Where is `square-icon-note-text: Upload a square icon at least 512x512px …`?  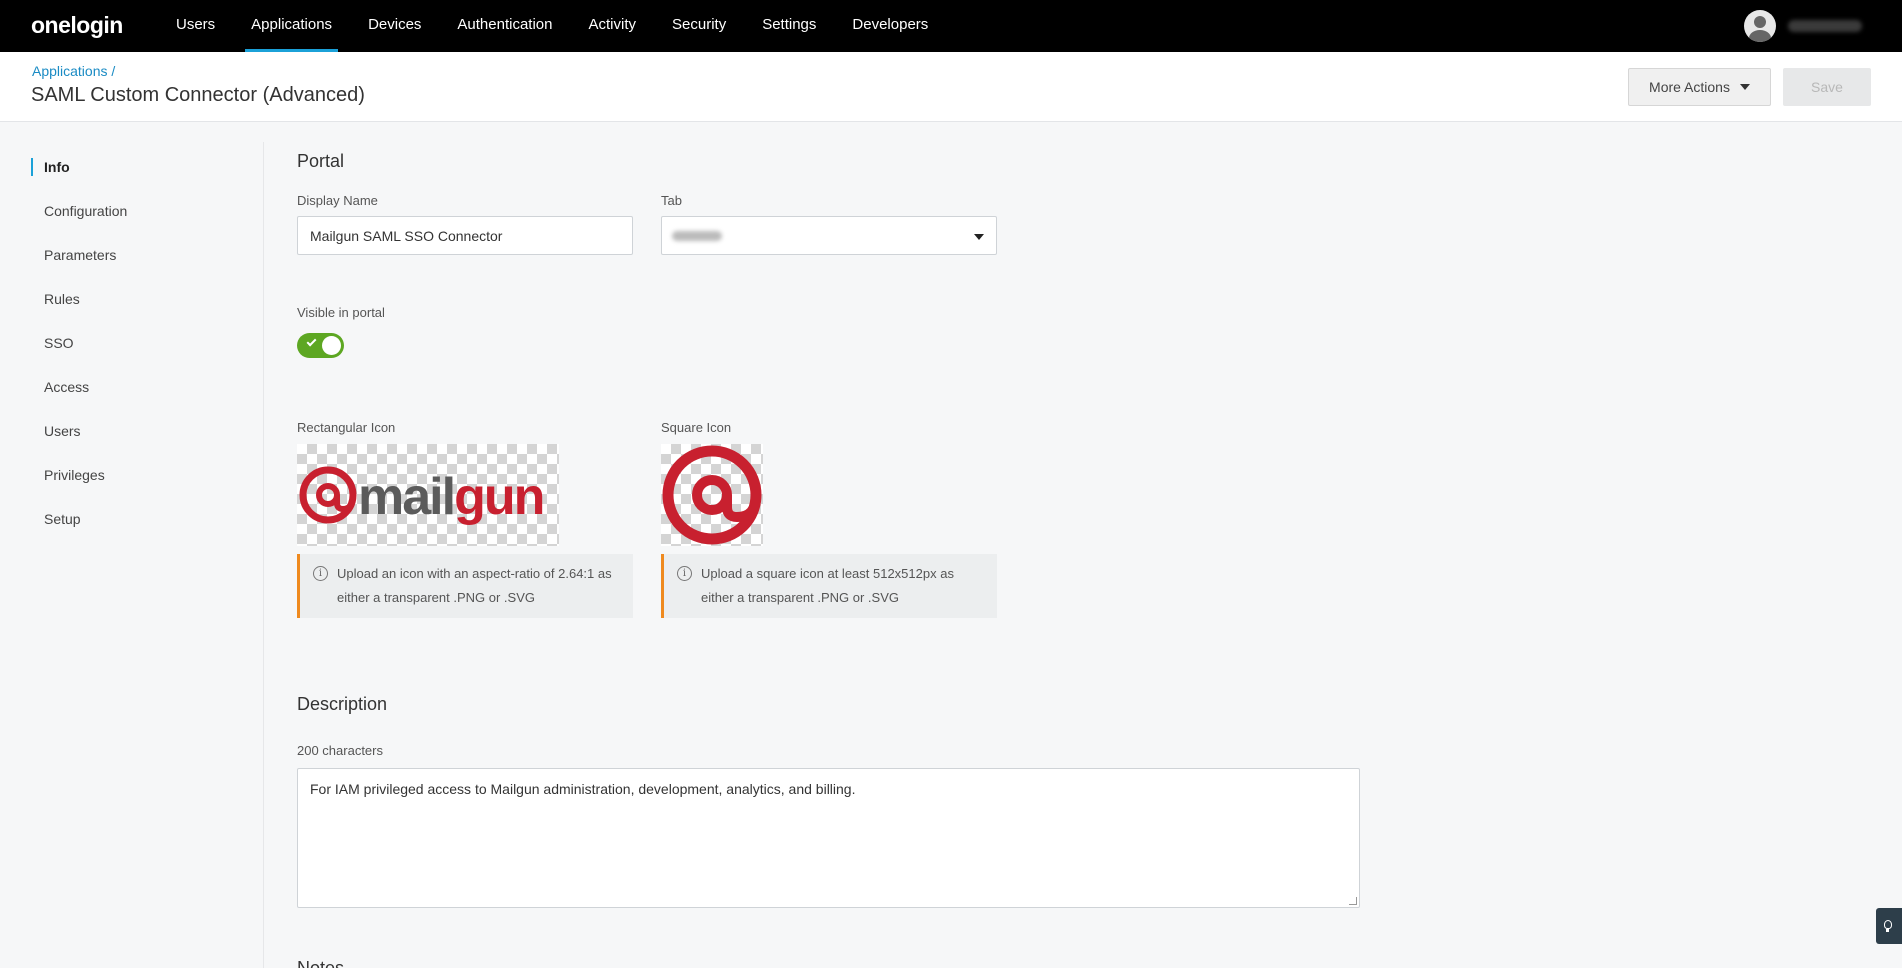
square-icon-note-text: Upload a square icon at least 512x512px … is located at coordinates (827, 585).